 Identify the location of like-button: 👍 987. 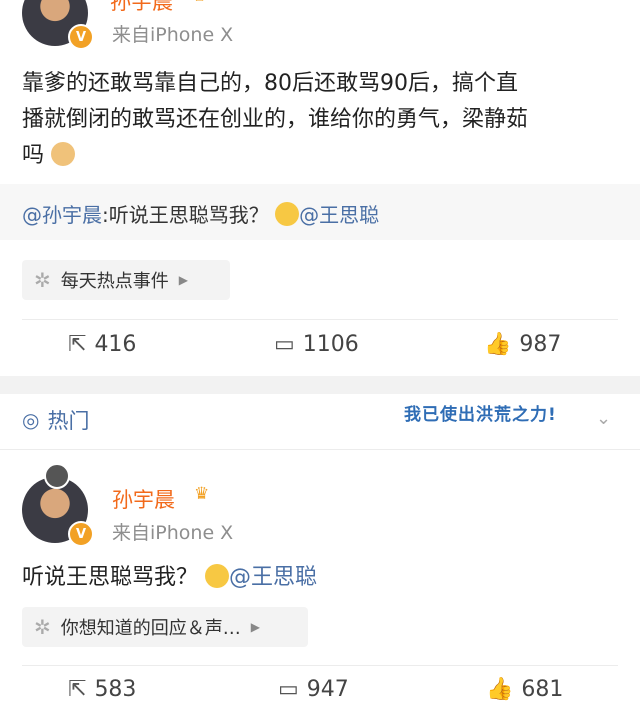
(522, 344).